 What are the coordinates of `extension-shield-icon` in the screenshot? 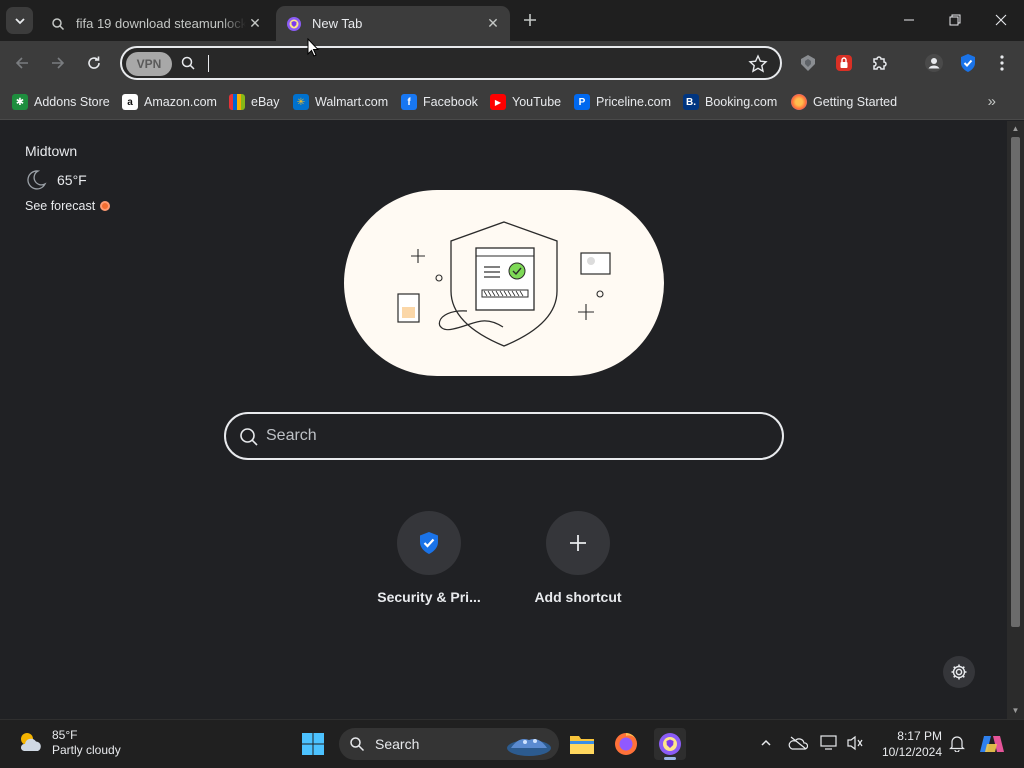 It's located at (808, 63).